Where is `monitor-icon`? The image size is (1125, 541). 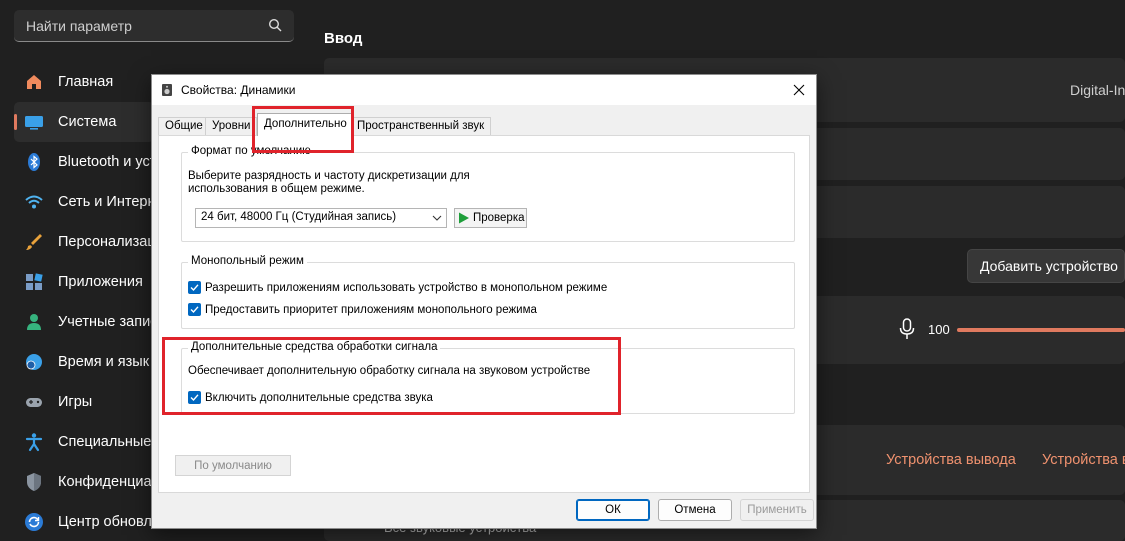
monitor-icon is located at coordinates (34, 122).